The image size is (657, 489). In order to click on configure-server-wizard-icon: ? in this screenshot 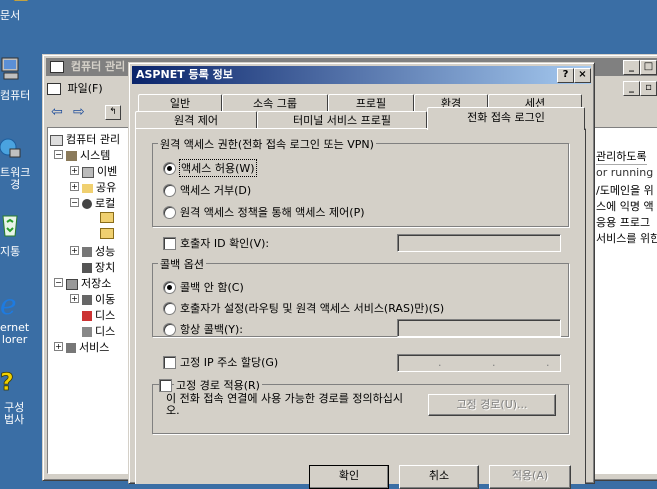, I will do `click(11, 382)`.